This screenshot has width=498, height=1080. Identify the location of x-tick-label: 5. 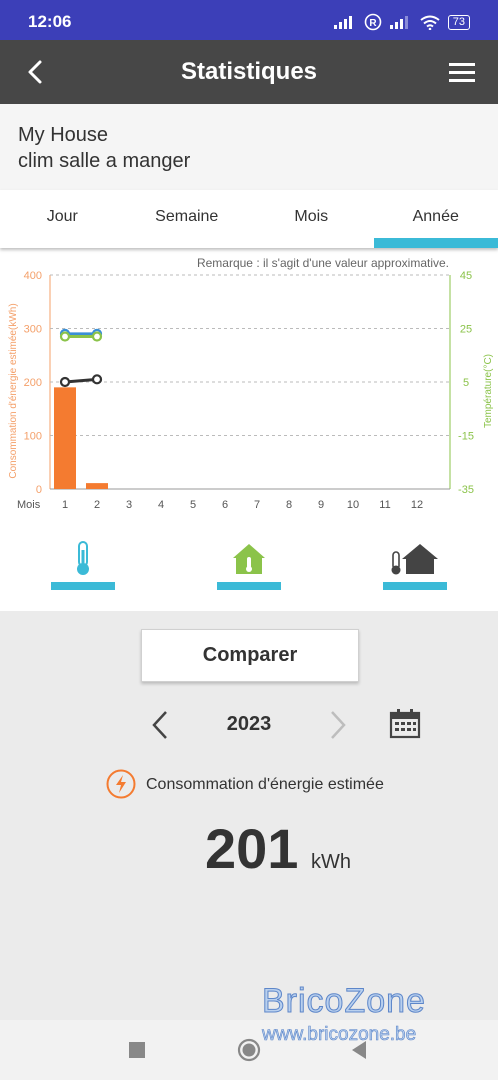
(193, 505).